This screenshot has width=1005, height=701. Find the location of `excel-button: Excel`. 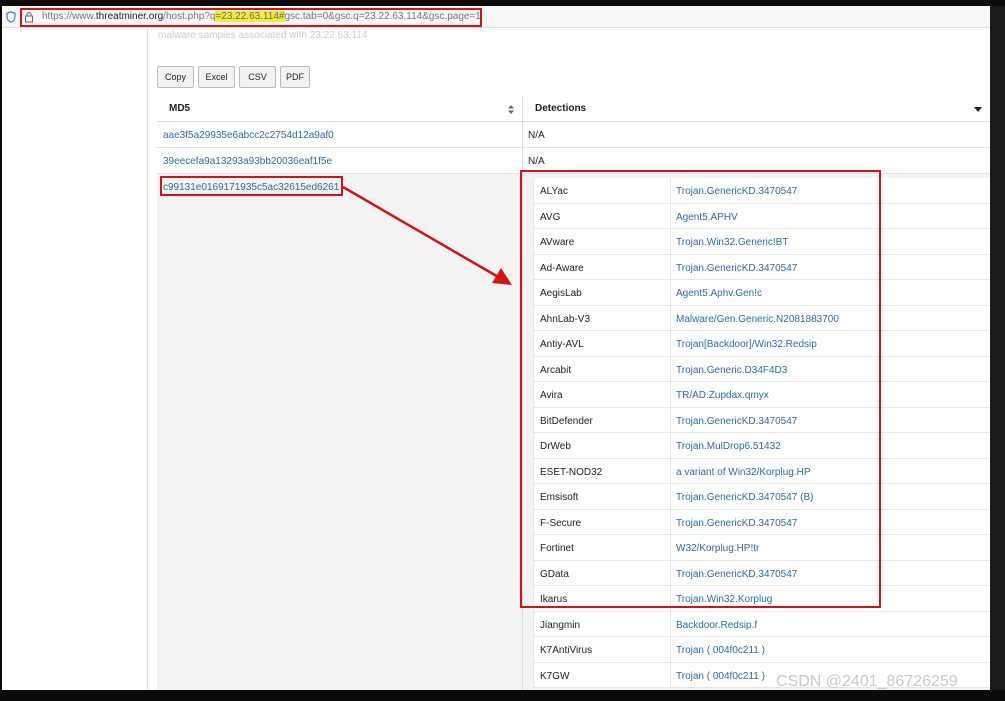

excel-button: Excel is located at coordinates (216, 77).